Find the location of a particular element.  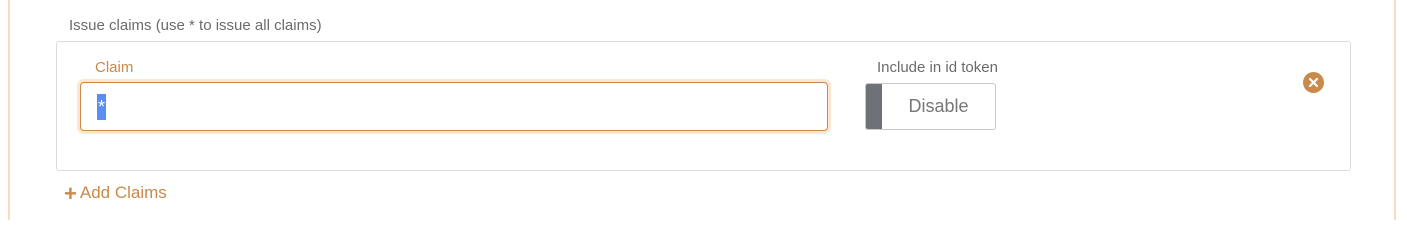

add-claims-button: + Add Claims is located at coordinates (115, 193).